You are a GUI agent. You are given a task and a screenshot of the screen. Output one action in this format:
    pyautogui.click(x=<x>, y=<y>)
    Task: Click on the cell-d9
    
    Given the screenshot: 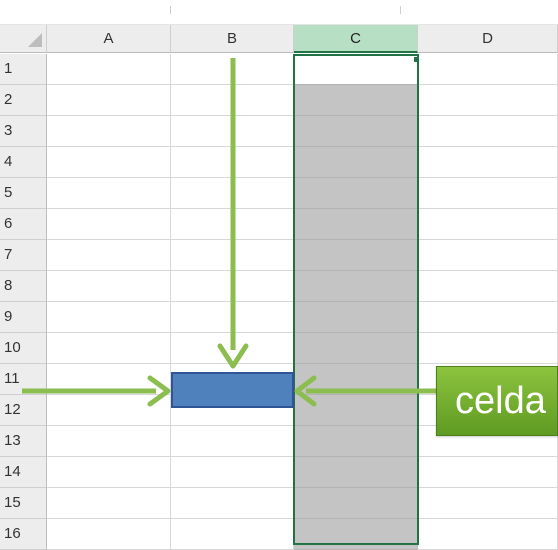 What is the action you would take?
    pyautogui.click(x=488, y=317)
    